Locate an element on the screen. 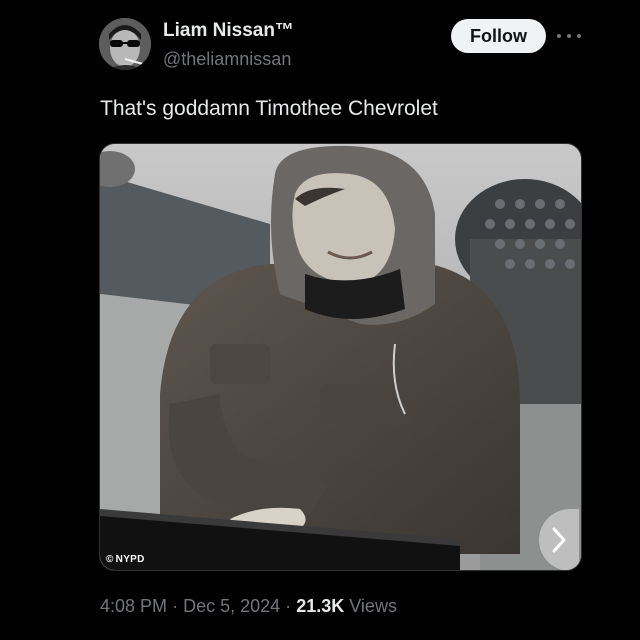 Image resolution: width=640 pixels, height=640 pixels. avatar-photo is located at coordinates (125, 44).